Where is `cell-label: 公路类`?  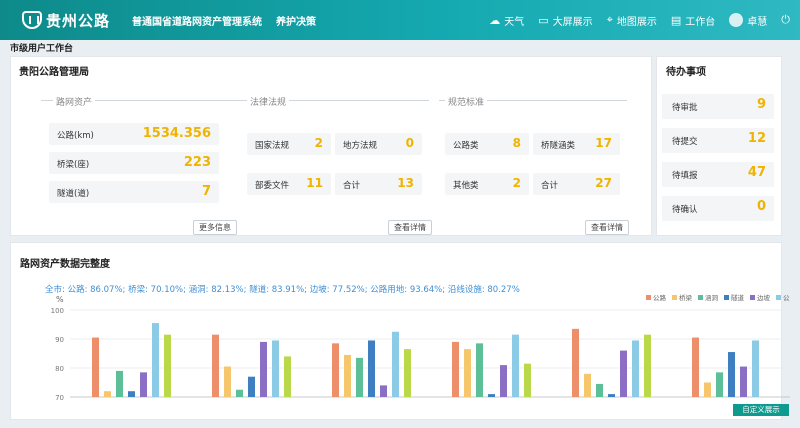 cell-label: 公路类 is located at coordinates (466, 146).